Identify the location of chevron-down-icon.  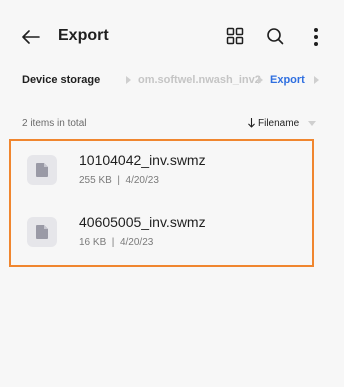
(312, 123).